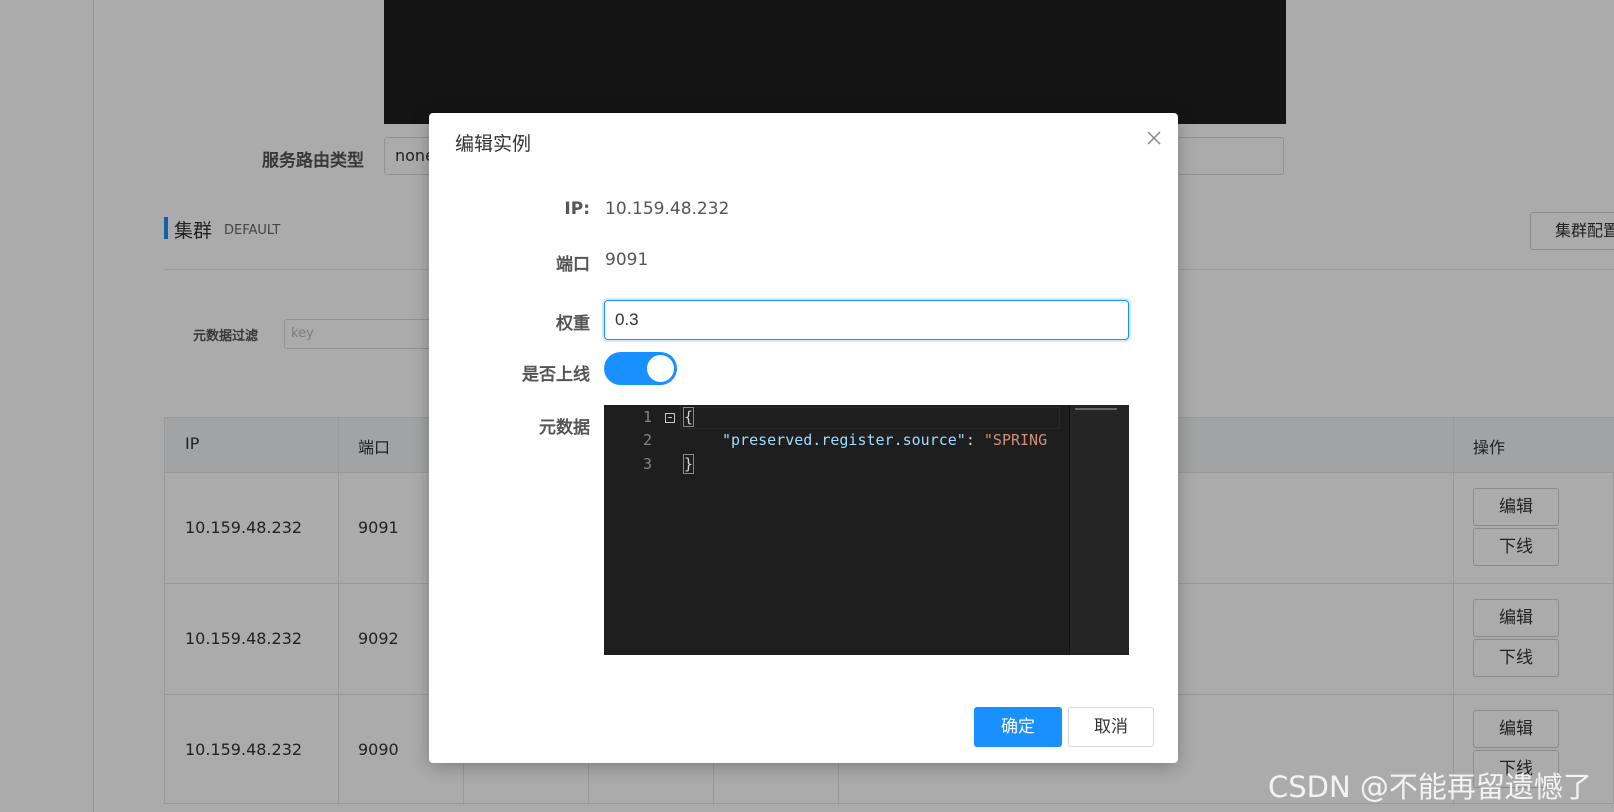 The image size is (1614, 812). Describe the element at coordinates (647, 464) in the screenshot. I see `line-number: 3` at that location.